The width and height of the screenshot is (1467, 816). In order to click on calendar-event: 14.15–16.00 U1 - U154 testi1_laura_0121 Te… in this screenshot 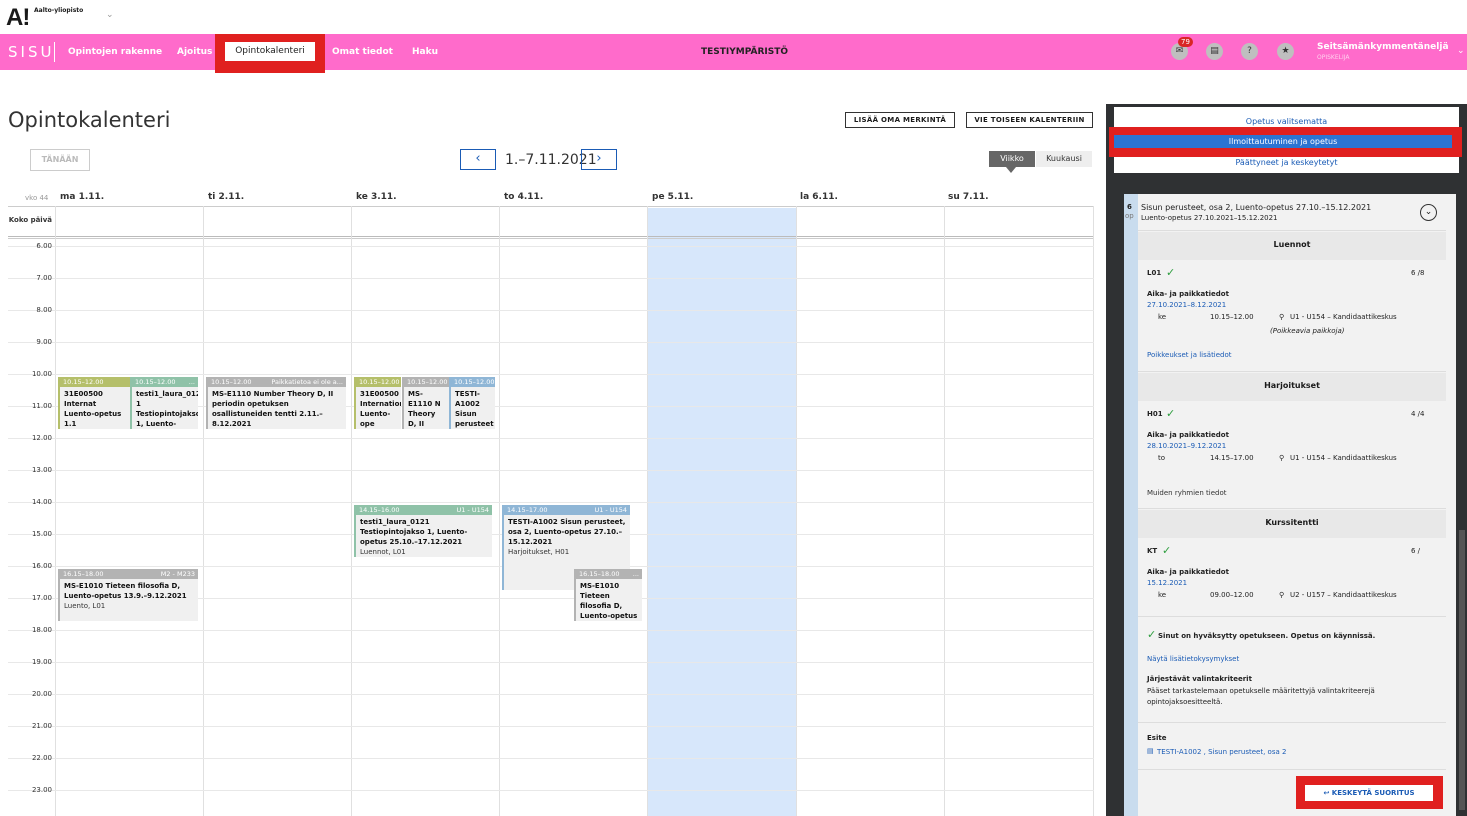, I will do `click(423, 531)`.